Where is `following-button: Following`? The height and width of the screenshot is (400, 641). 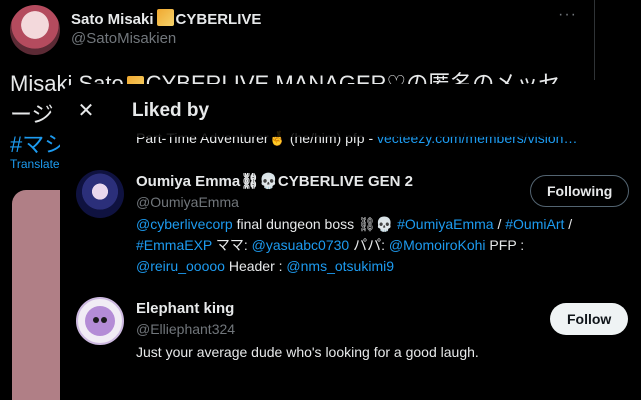
following-button: Following is located at coordinates (580, 191).